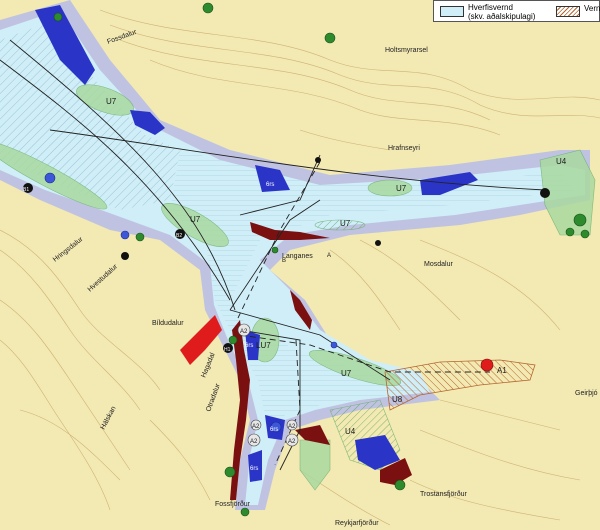 This screenshot has height=530, width=600. What do you see at coordinates (490, 7) in the screenshot?
I see `legend-hverfisvernd-title: Hverfisvernd` at bounding box center [490, 7].